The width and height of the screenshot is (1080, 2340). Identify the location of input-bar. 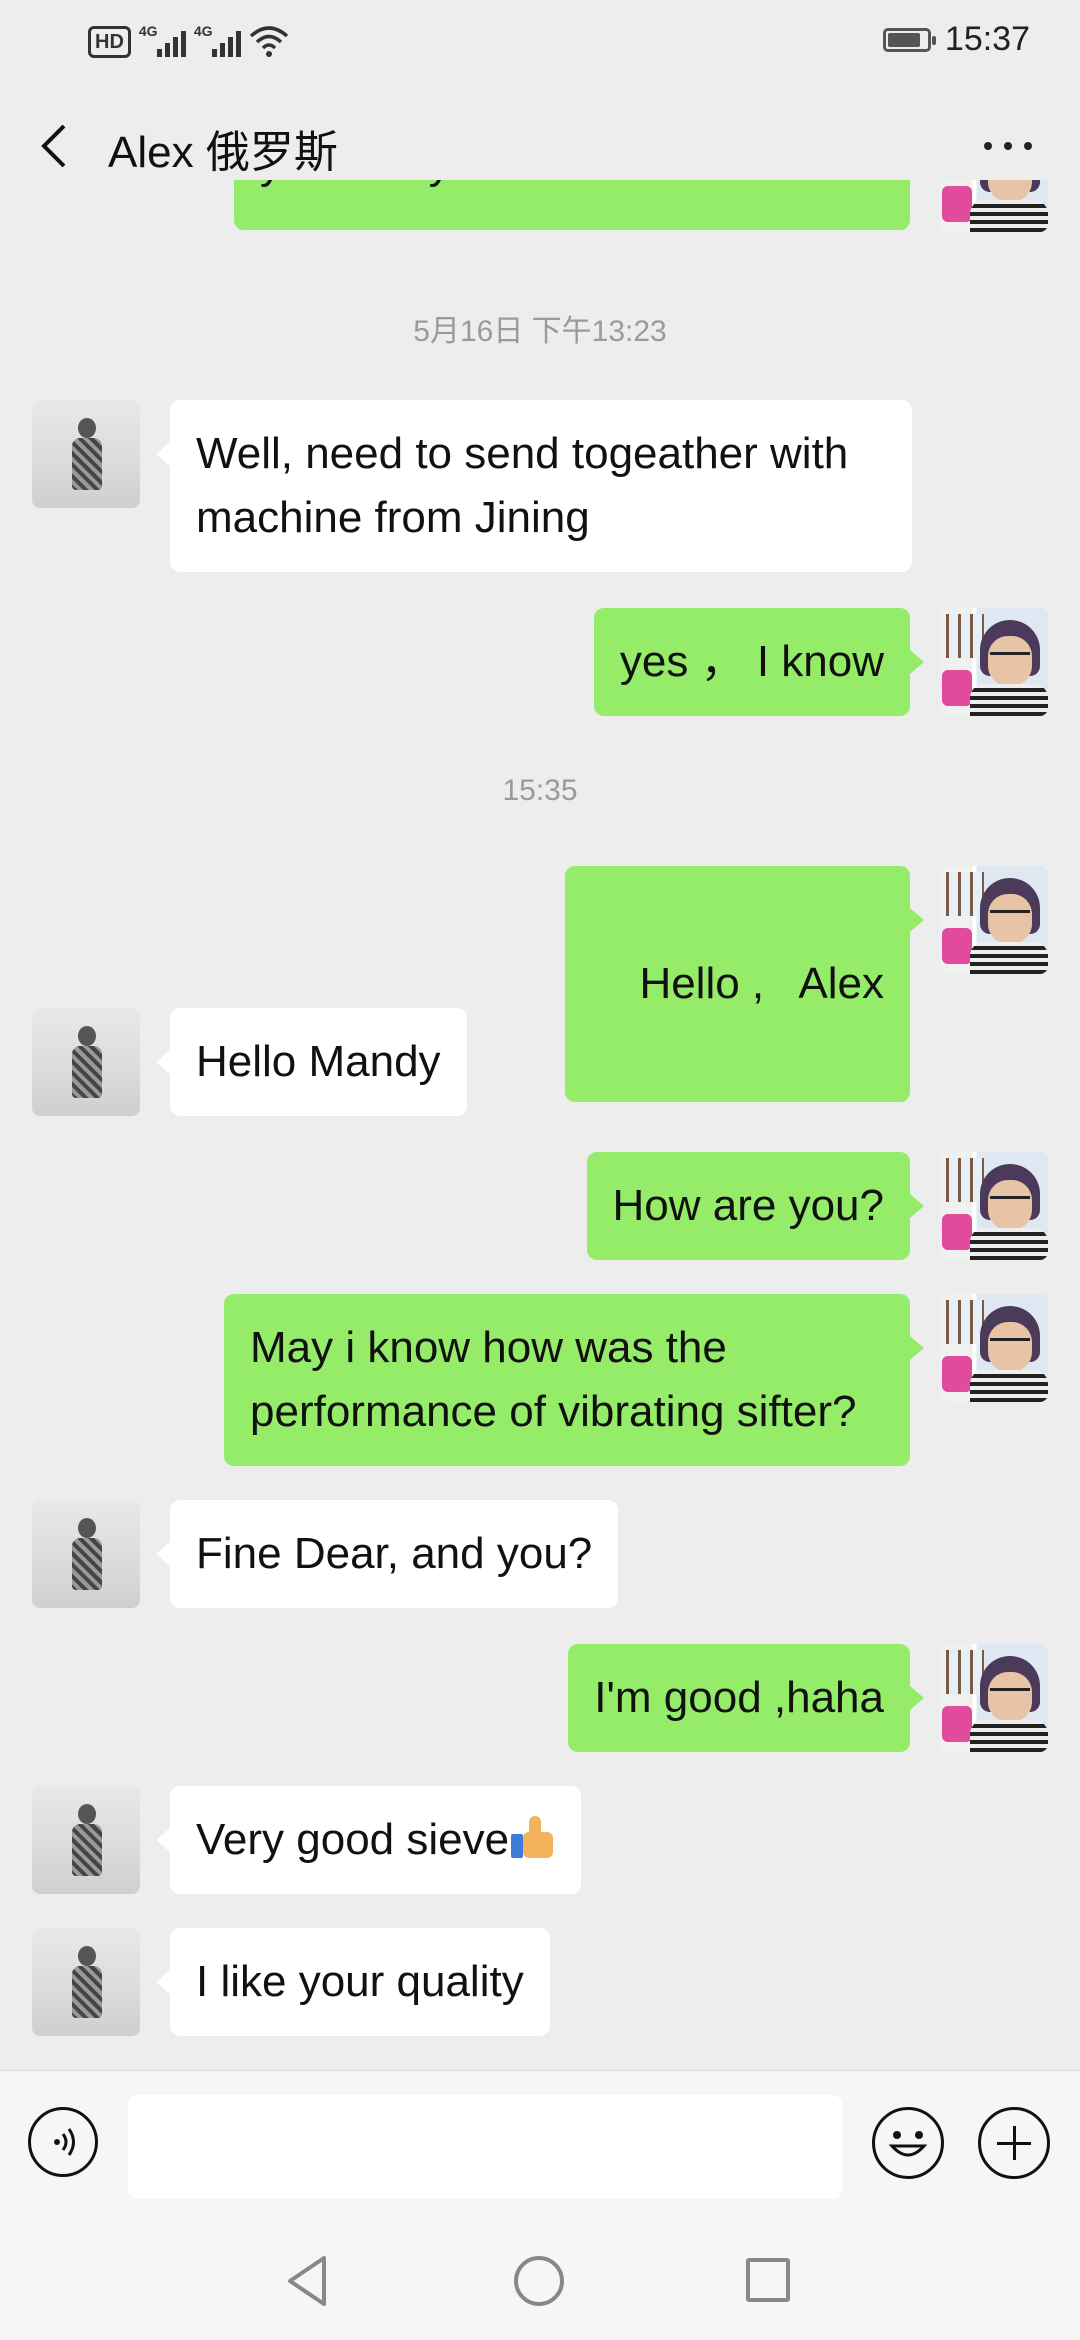
(540, 2150).